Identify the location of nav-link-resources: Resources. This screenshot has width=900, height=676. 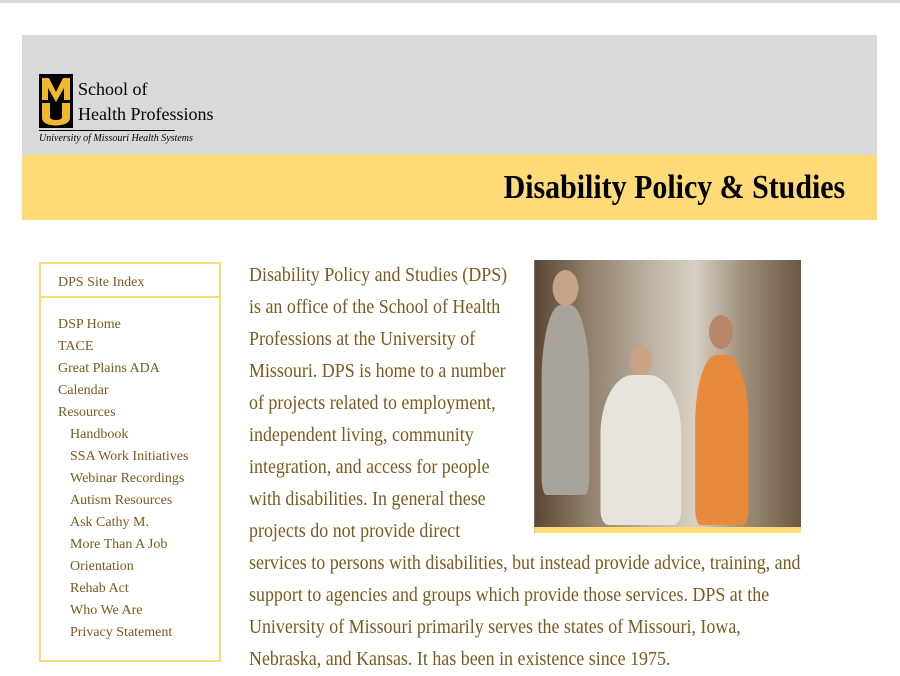
(130, 413).